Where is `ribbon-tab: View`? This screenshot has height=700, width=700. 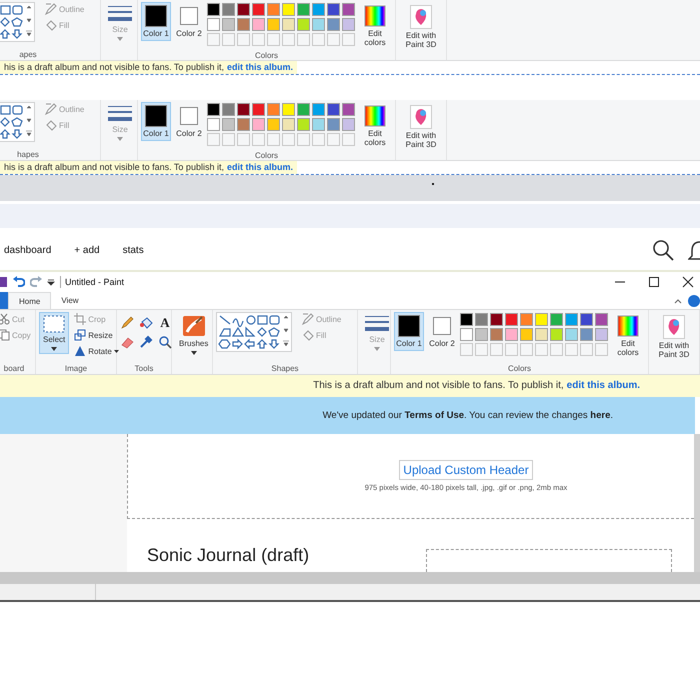
ribbon-tab: View is located at coordinates (70, 300).